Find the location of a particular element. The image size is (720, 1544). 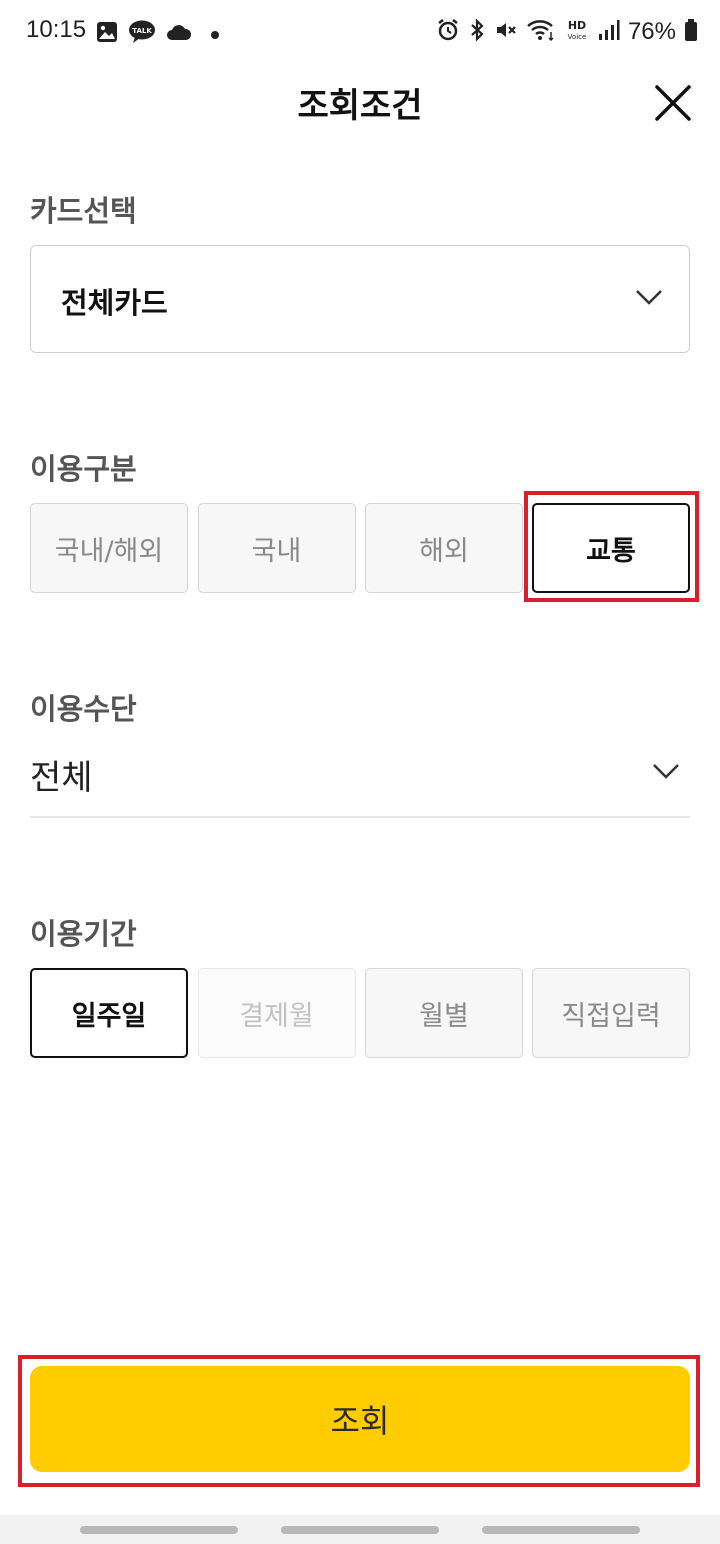

period-option-billing-month: 결제월 is located at coordinates (276, 1013).